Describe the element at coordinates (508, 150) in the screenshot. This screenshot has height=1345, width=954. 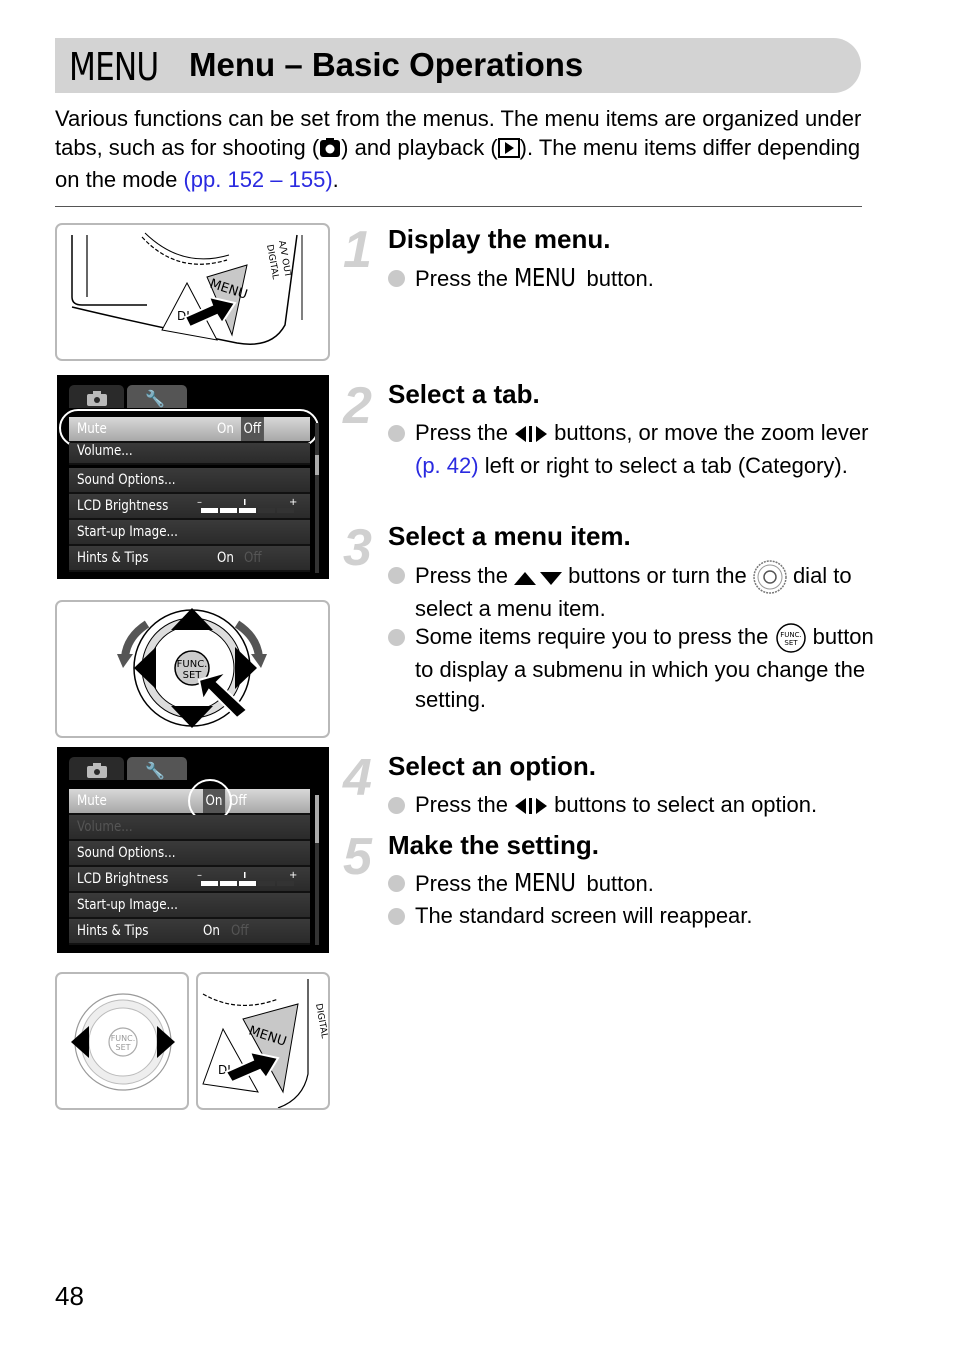
I see `play-icon` at that location.